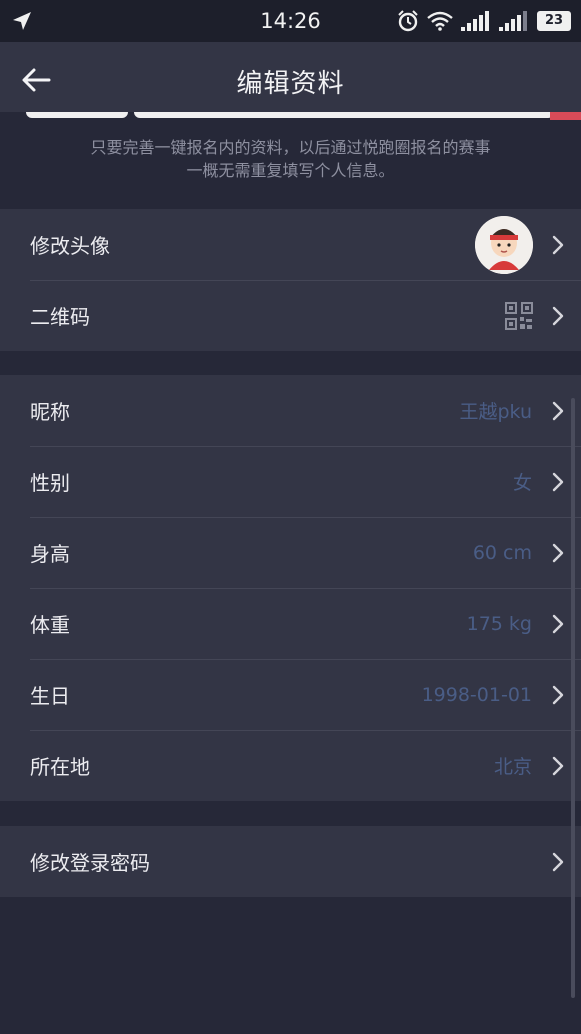 The width and height of the screenshot is (581, 1034). I want to click on row-label: 身高, so click(50, 554).